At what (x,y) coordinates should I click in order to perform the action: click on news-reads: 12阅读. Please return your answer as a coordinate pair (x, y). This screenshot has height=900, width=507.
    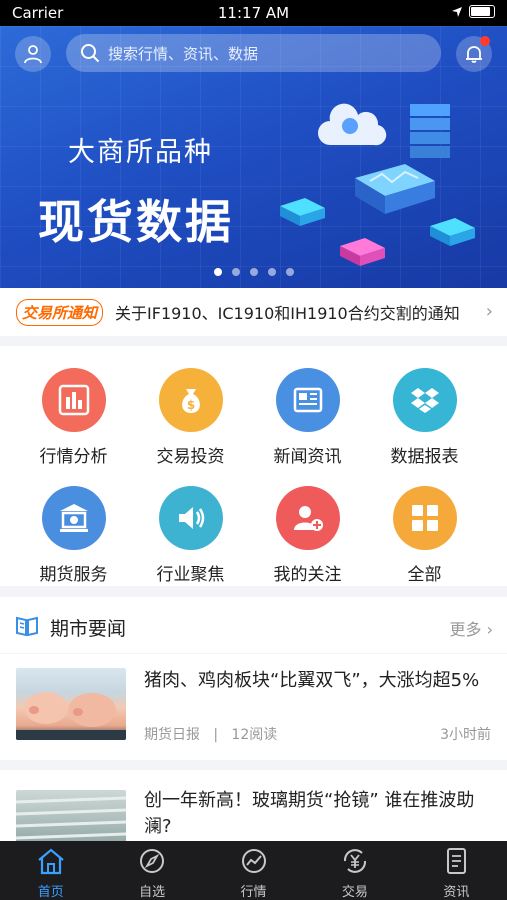
    Looking at the image, I should click on (254, 735).